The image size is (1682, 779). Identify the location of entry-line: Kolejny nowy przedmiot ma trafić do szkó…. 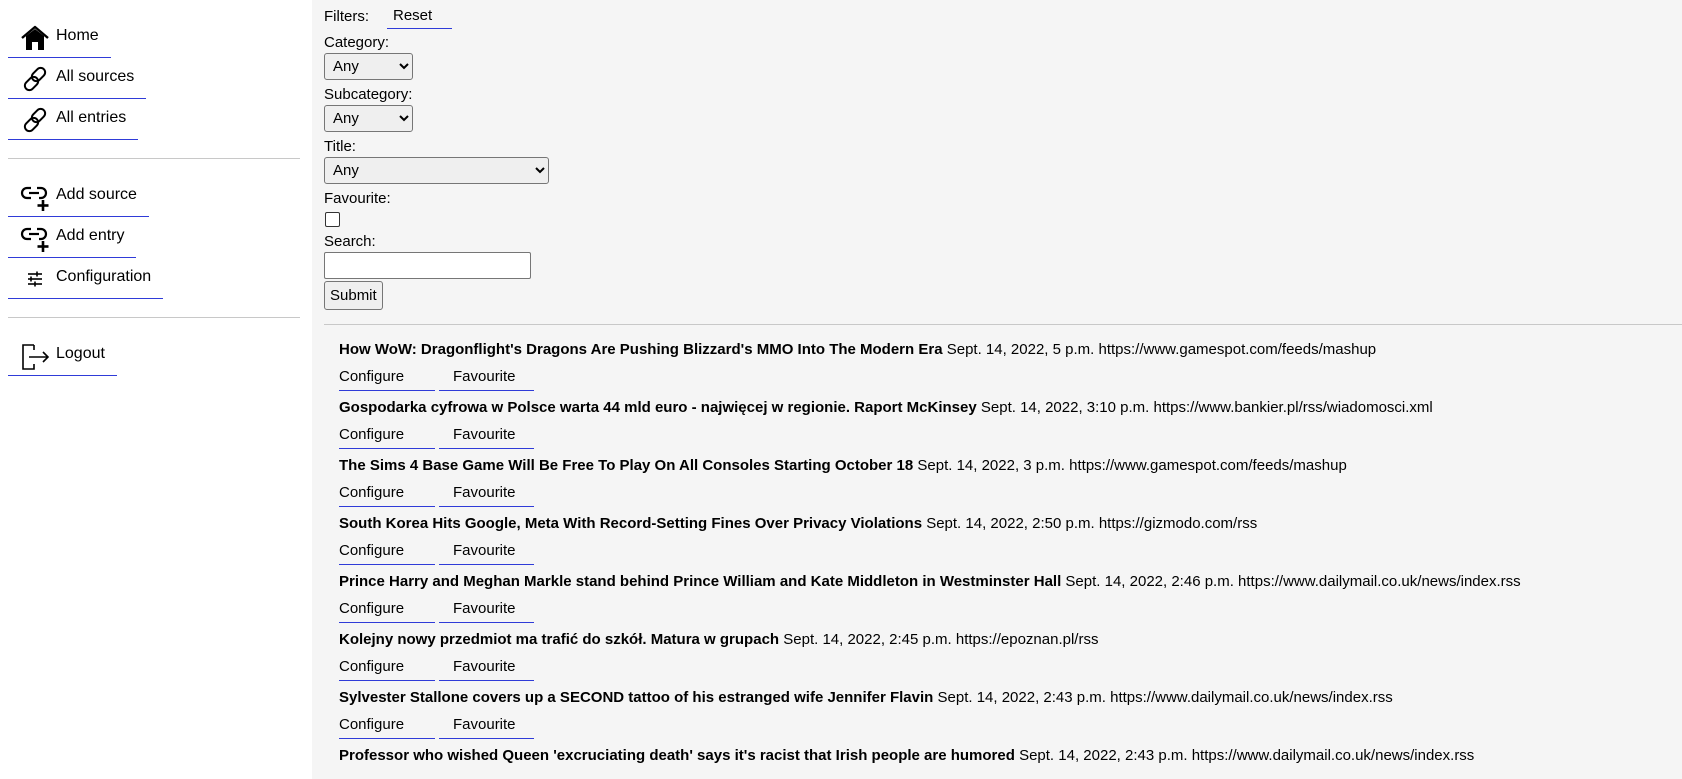
(1010, 642).